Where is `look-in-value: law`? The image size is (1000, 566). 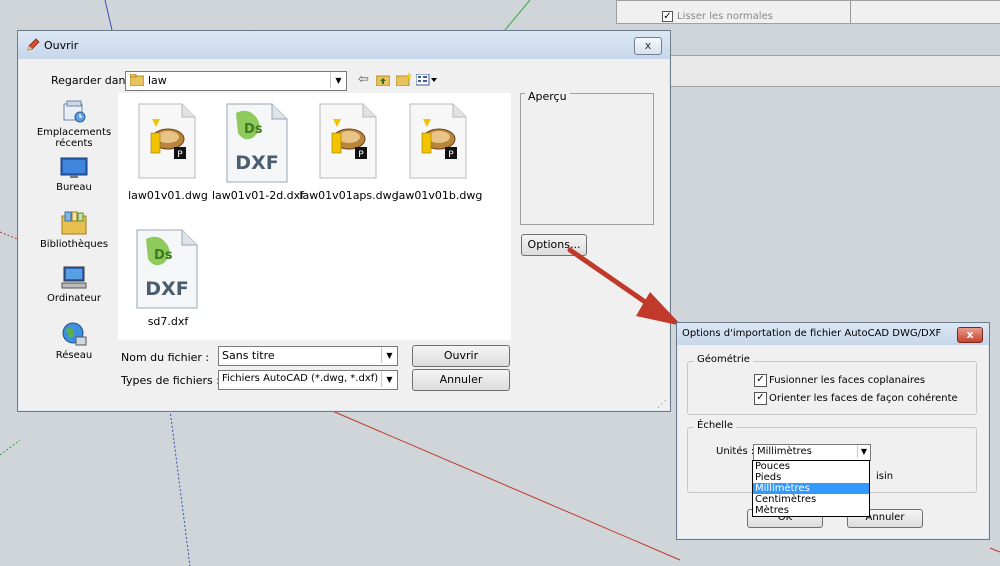
look-in-value: law is located at coordinates (157, 80).